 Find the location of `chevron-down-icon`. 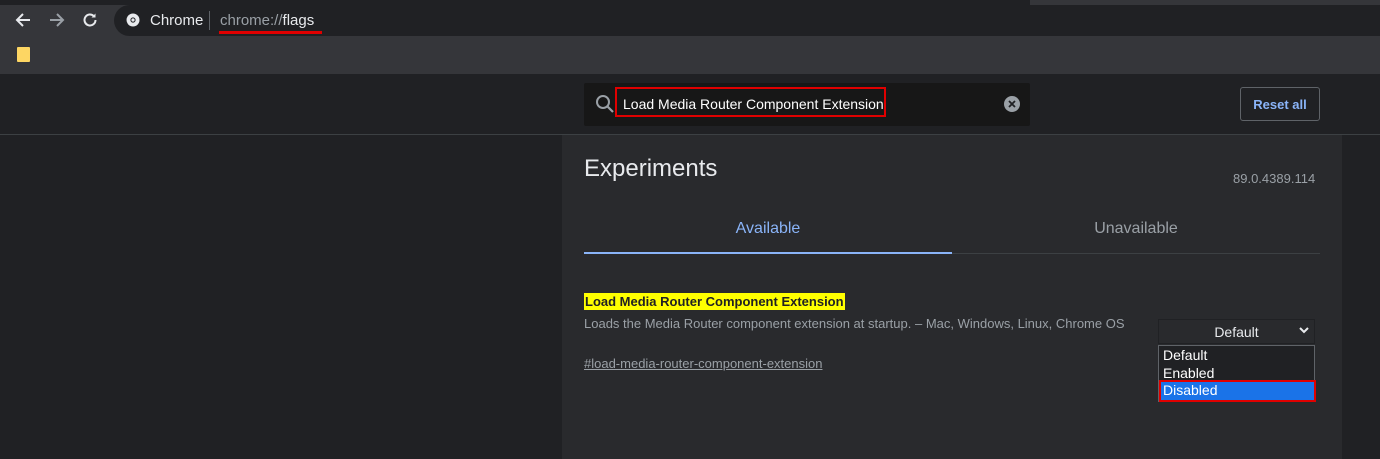

chevron-down-icon is located at coordinates (1304, 330).